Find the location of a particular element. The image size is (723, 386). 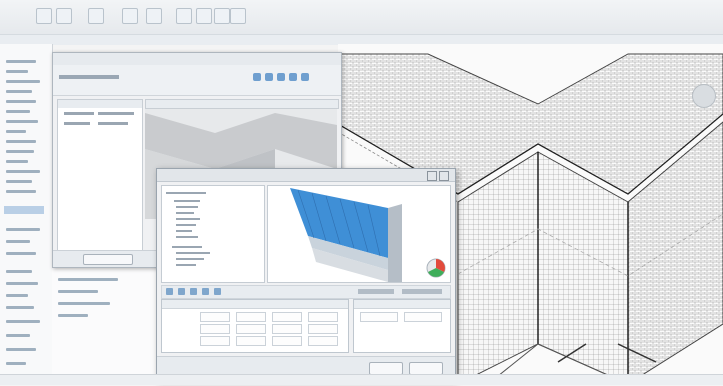

3d-preview is located at coordinates (359, 234).